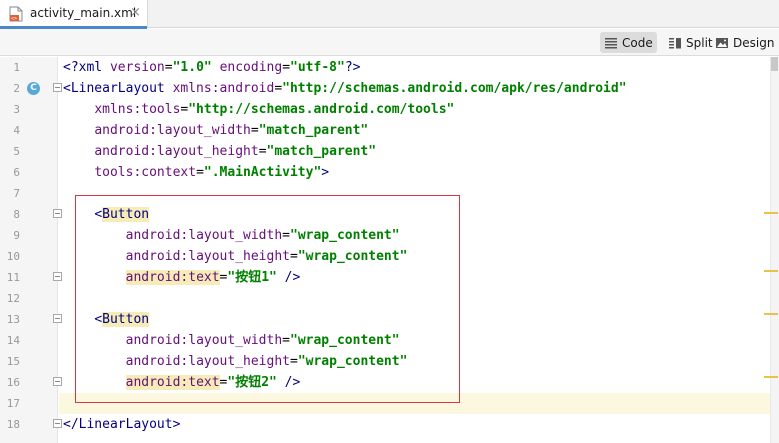  What do you see at coordinates (13, 319) in the screenshot?
I see `line-number: 13` at bounding box center [13, 319].